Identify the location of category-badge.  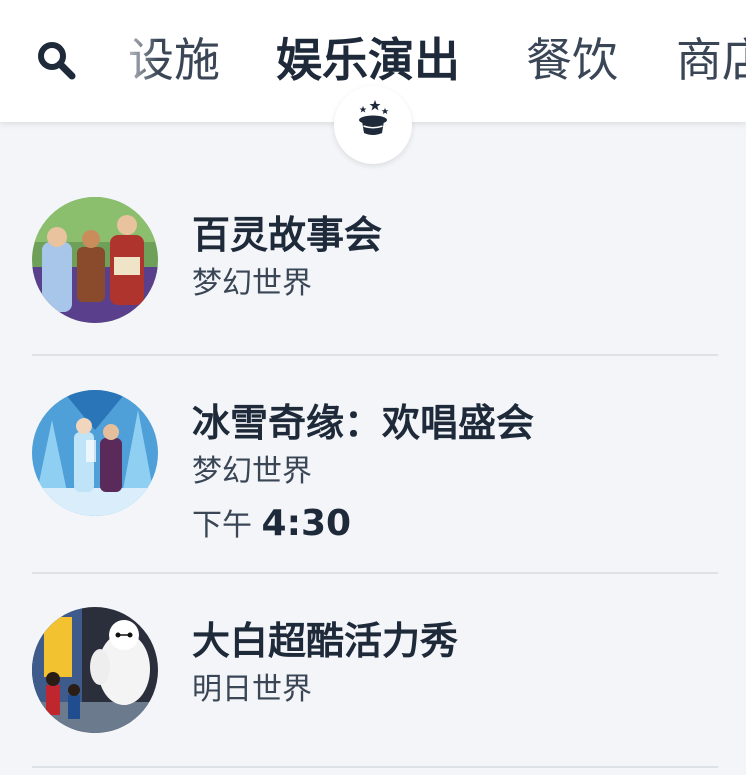
(373, 125).